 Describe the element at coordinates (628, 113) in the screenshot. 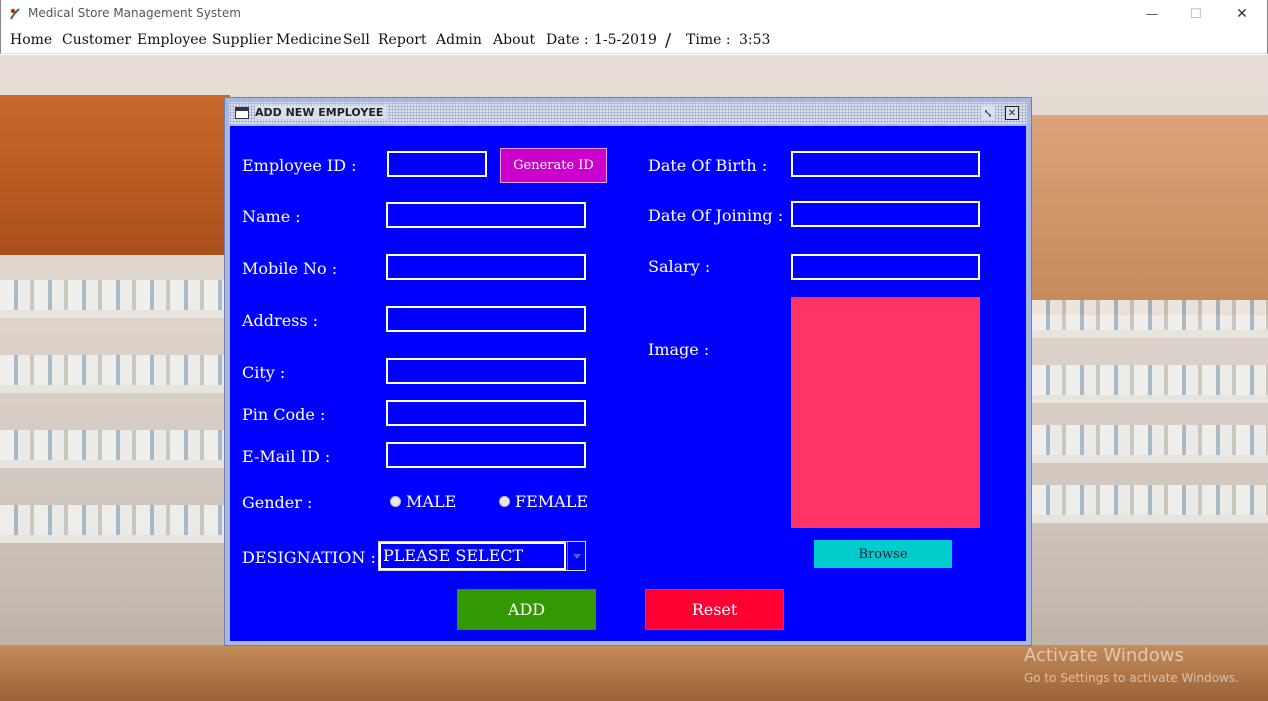

I see `add-employee-title-bar: ADD NEW EMPLOYEE ⤡ ✕` at that location.